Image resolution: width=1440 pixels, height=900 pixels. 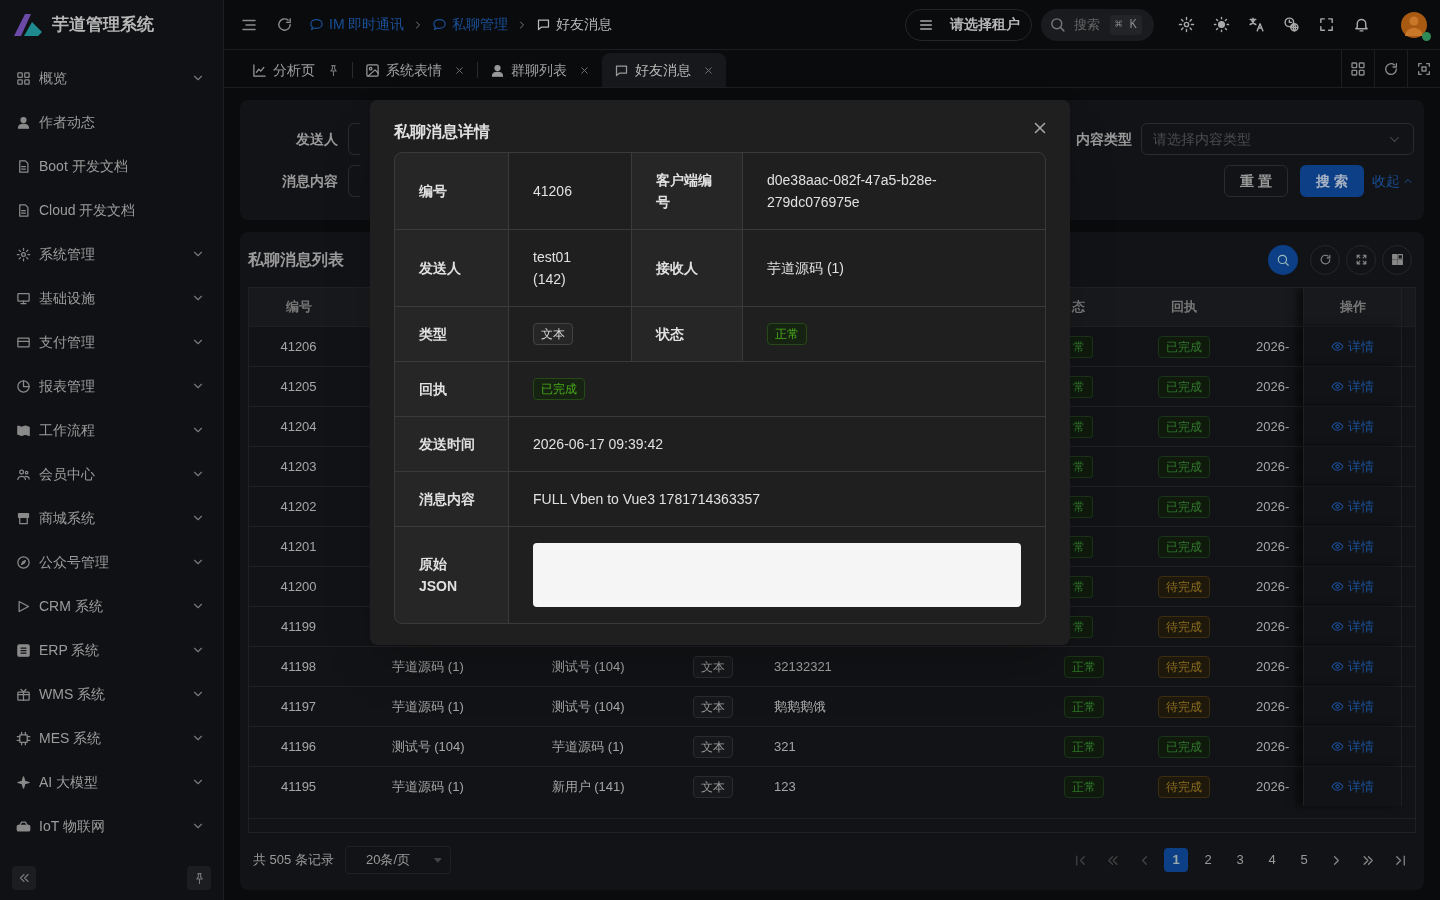 I want to click on tab: 好友消息, so click(x=664, y=70).